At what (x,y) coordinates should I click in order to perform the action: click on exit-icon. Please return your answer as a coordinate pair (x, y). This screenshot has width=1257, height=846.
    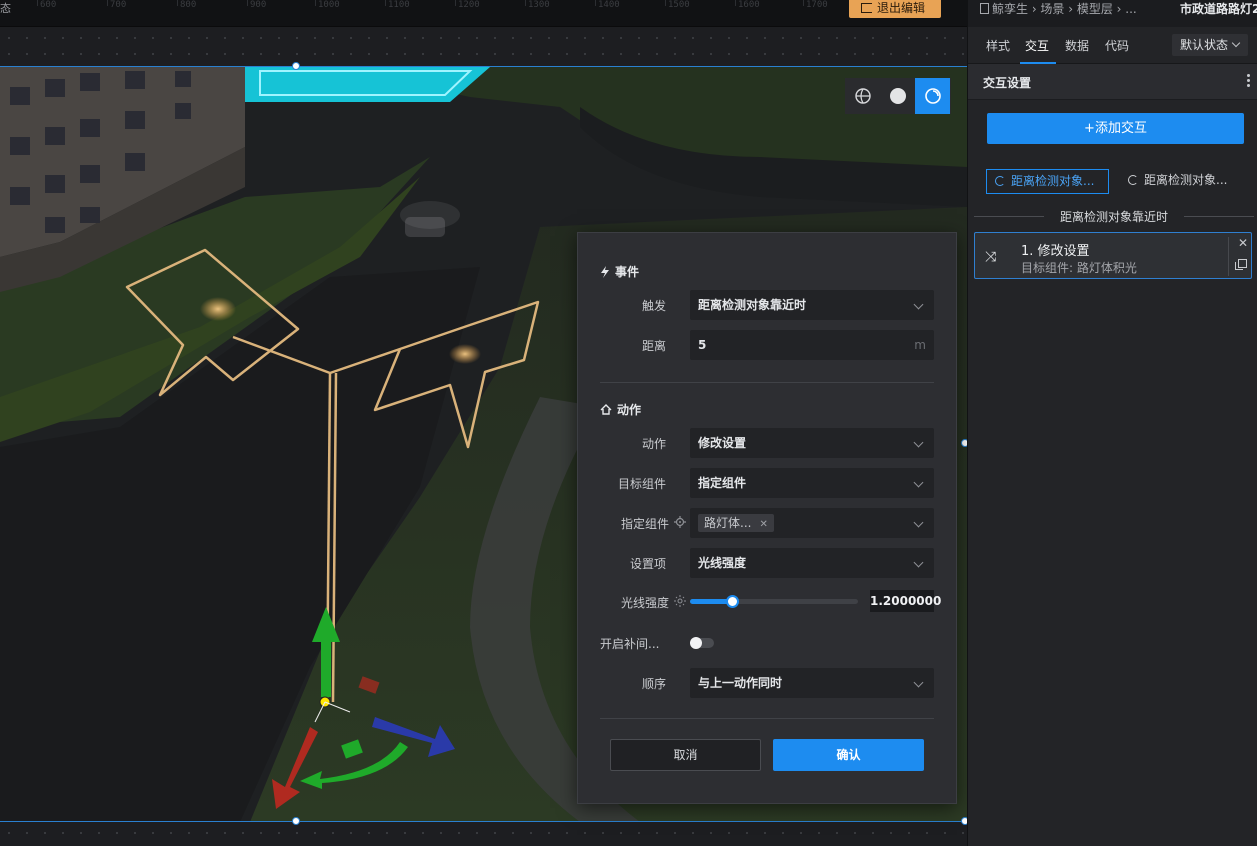
    Looking at the image, I should click on (866, 8).